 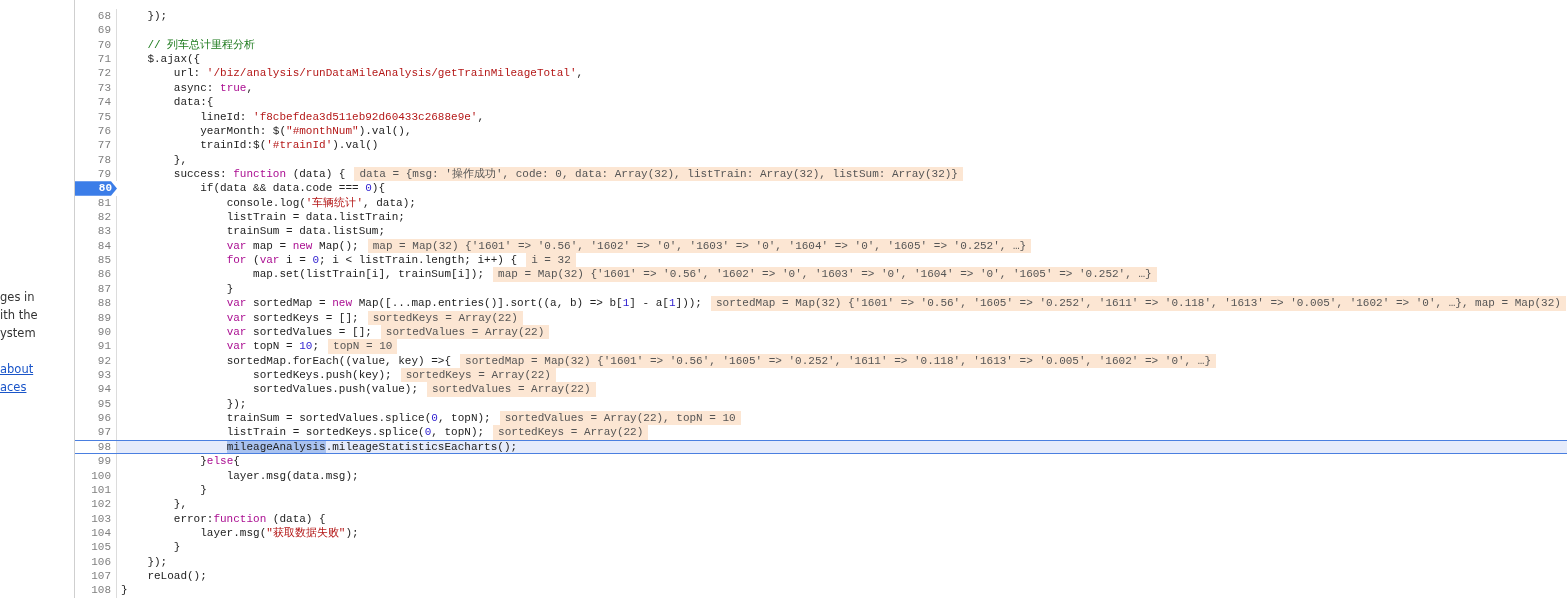 What do you see at coordinates (19, 315) in the screenshot?
I see `sidebar-text: ith the` at bounding box center [19, 315].